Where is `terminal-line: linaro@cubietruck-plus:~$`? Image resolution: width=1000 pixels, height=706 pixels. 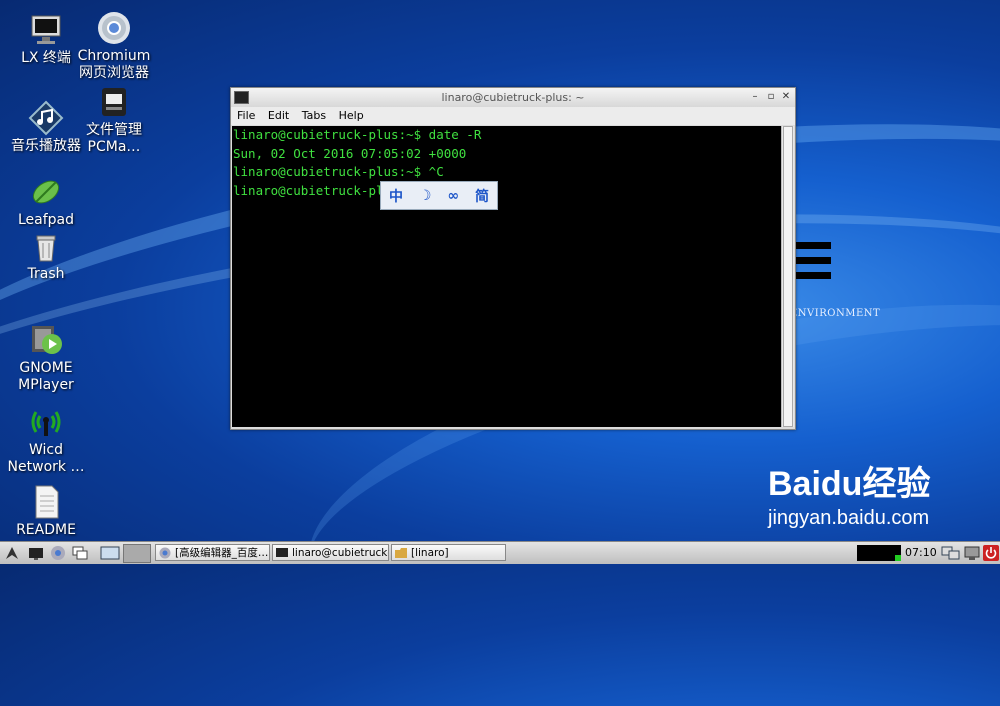
terminal-line: linaro@cubietruck-plus:~$ is located at coordinates (327, 190).